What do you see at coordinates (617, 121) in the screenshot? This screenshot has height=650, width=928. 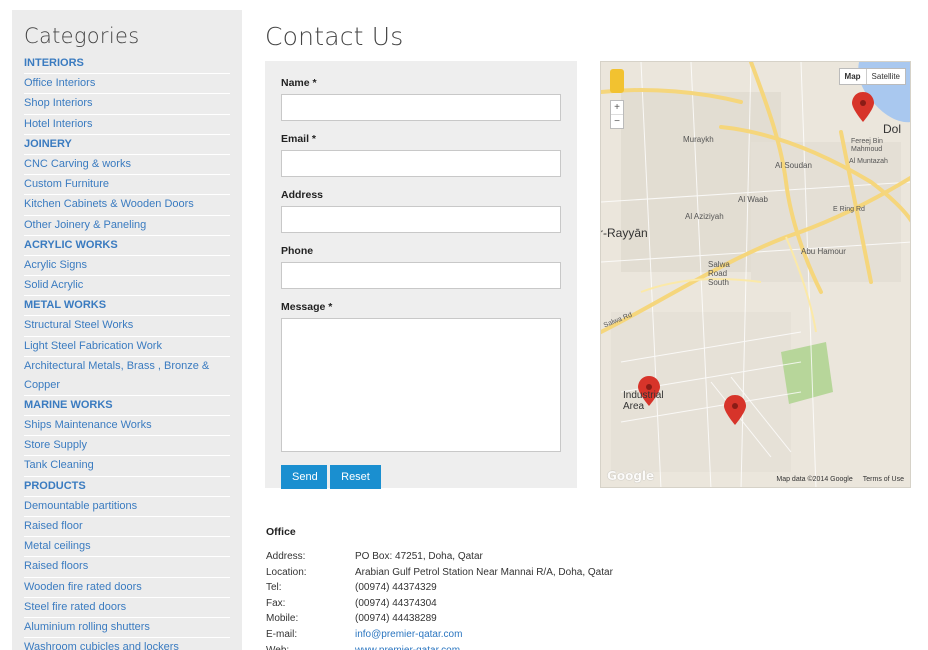 I see `zoom-out-button: −` at bounding box center [617, 121].